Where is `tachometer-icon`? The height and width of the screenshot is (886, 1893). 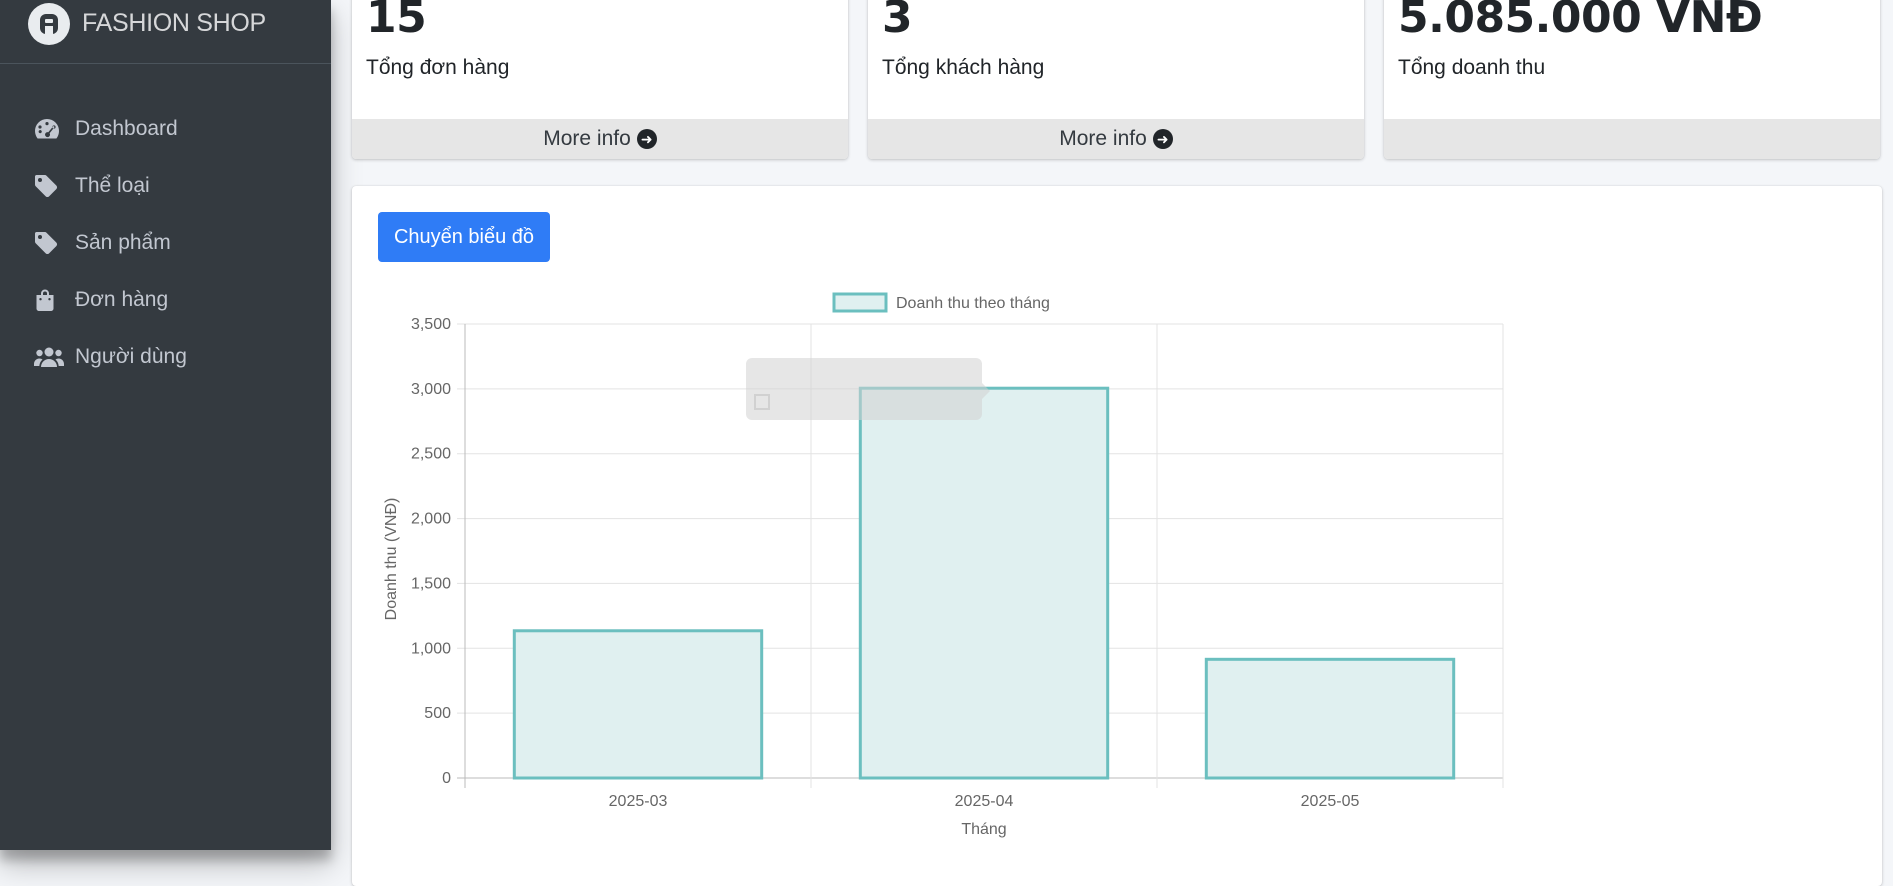
tachometer-icon is located at coordinates (50, 129).